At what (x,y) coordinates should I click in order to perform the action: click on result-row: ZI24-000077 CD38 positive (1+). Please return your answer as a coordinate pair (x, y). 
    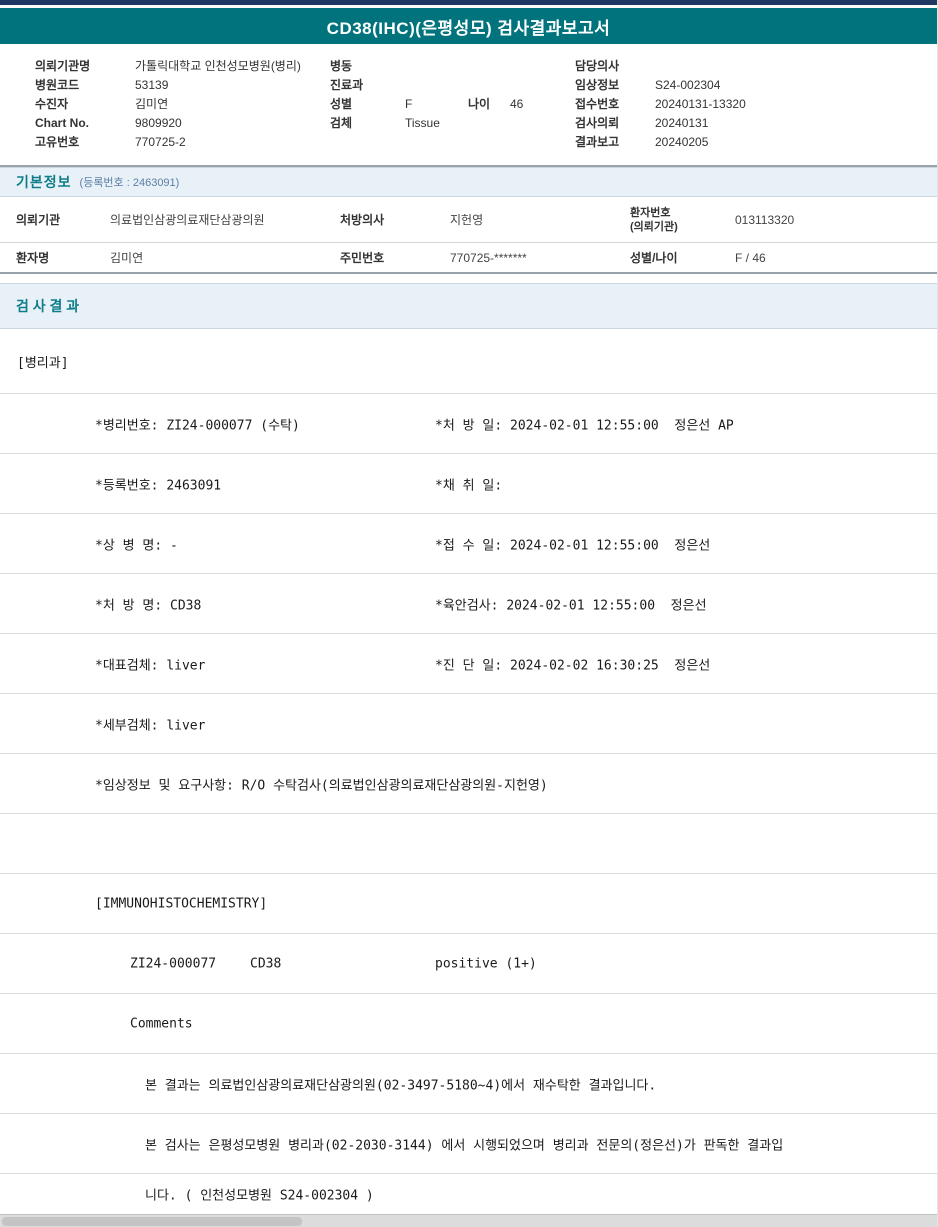
    Looking at the image, I should click on (468, 964).